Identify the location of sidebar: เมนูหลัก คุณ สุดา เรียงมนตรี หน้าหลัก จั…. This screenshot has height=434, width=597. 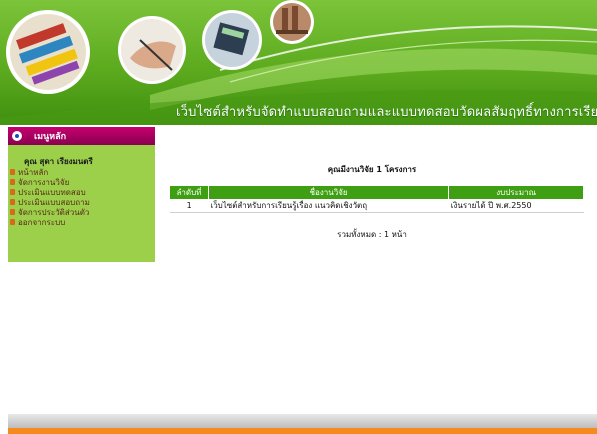
(81, 194).